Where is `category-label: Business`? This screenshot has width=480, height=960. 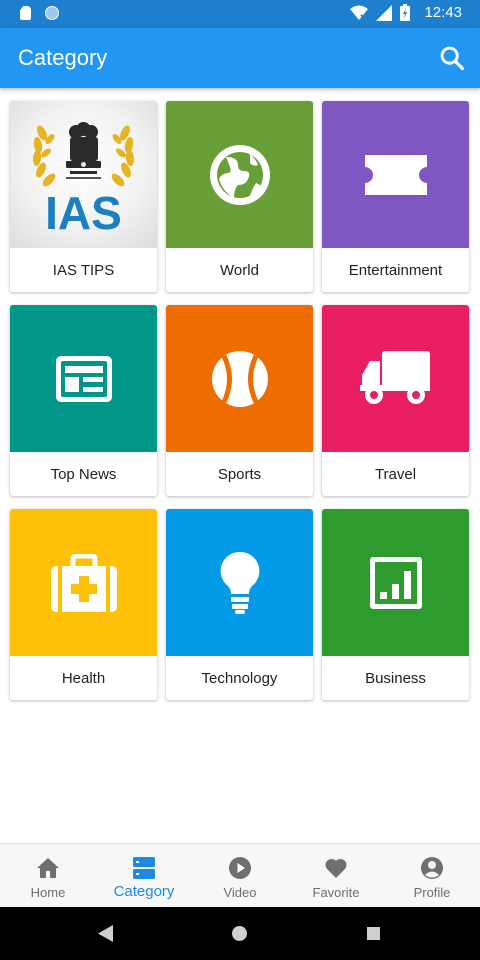 category-label: Business is located at coordinates (395, 678).